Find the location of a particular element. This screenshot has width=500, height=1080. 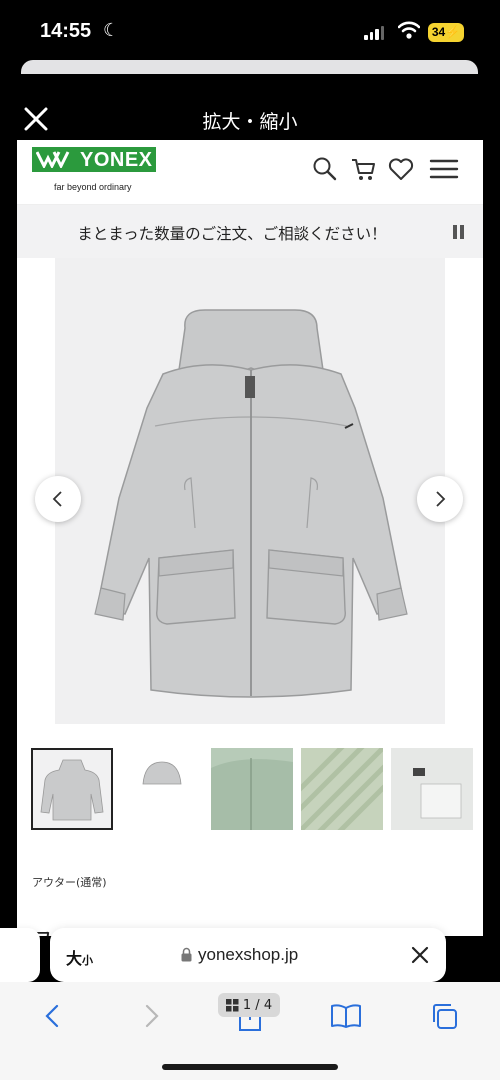

zoom-title: 拡大・縮小 is located at coordinates (250, 122).